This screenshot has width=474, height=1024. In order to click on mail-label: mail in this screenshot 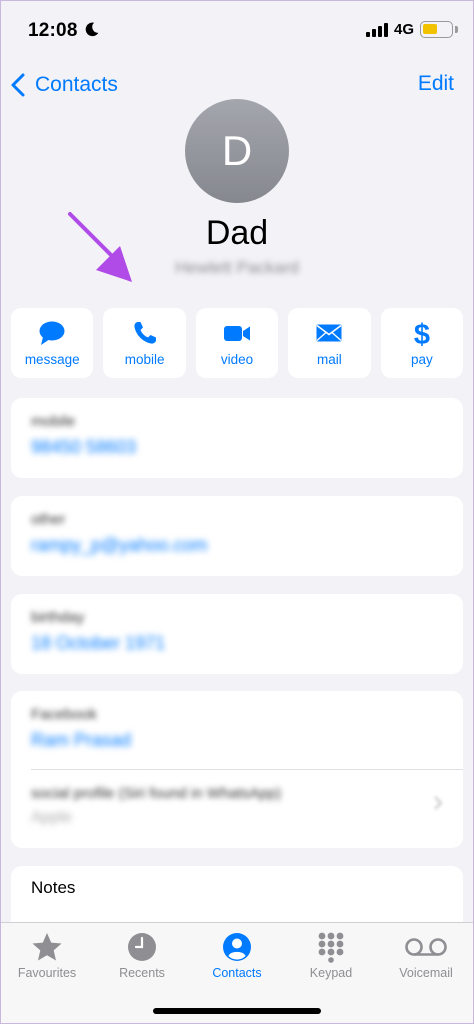, I will do `click(329, 359)`.